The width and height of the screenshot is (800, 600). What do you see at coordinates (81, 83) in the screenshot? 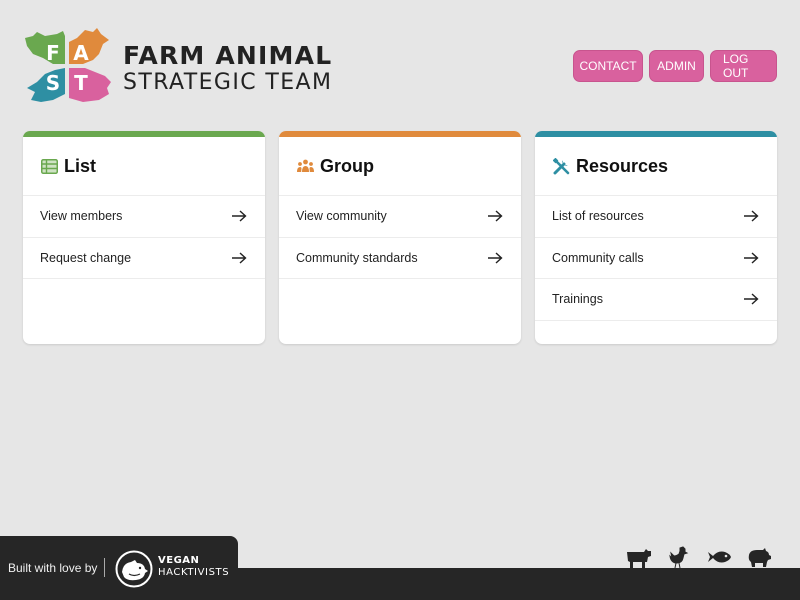
I see `logo-letter-t: T` at bounding box center [81, 83].